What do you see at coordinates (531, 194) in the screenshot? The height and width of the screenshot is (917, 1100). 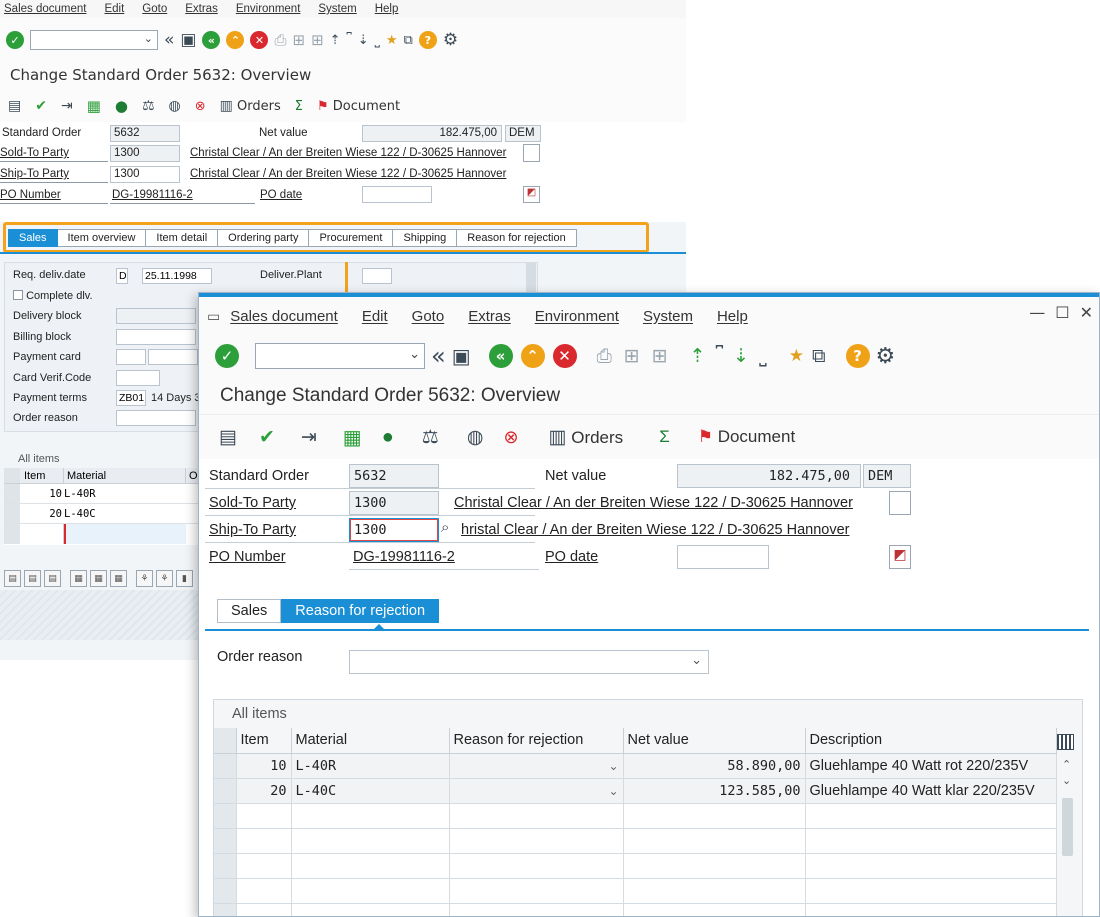 I see `bg-payer-icon: ◩` at bounding box center [531, 194].